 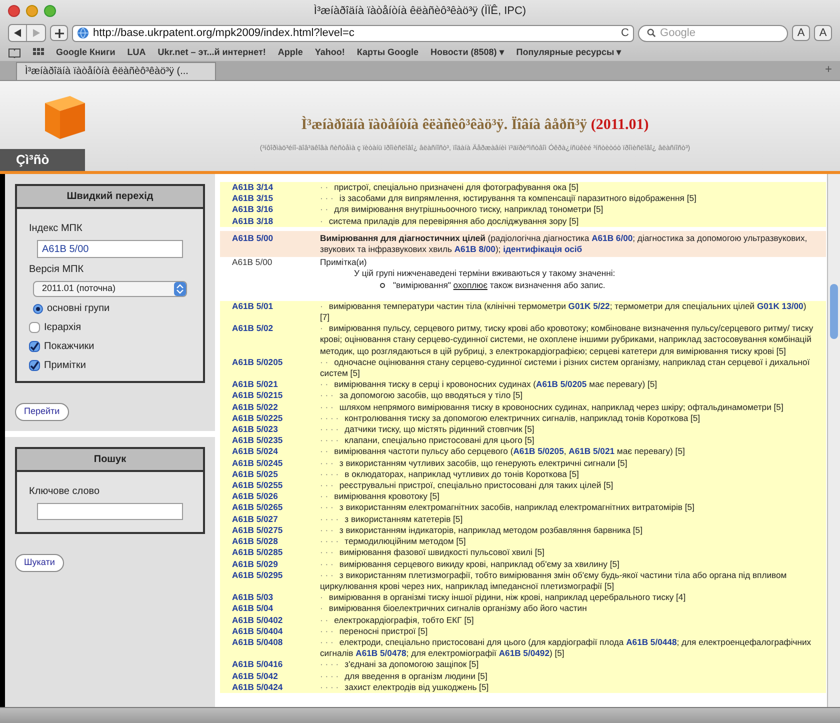 I want to click on go-button: Перейти, so click(x=42, y=411).